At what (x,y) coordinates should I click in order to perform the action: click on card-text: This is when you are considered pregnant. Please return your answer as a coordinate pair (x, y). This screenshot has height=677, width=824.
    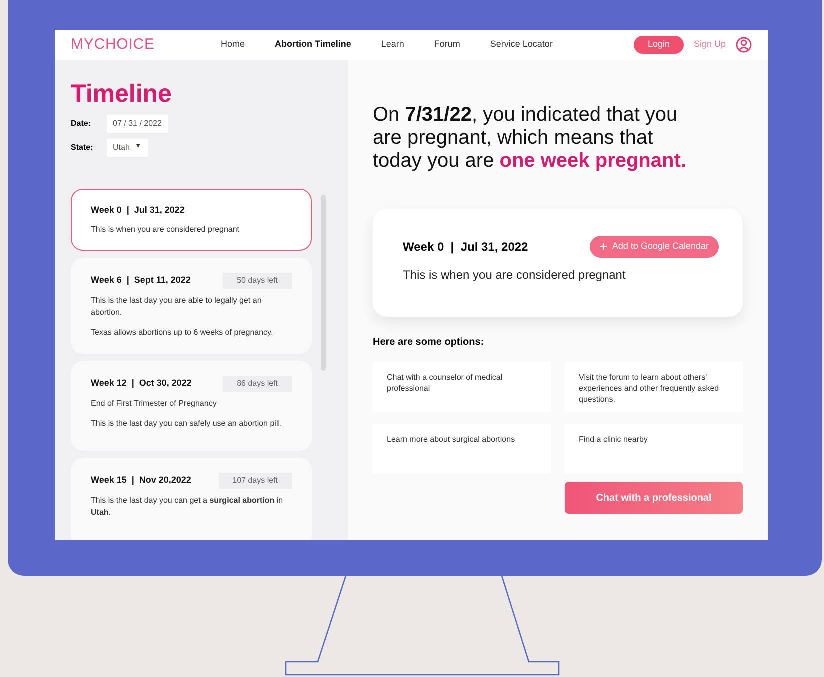
    Looking at the image, I should click on (166, 230).